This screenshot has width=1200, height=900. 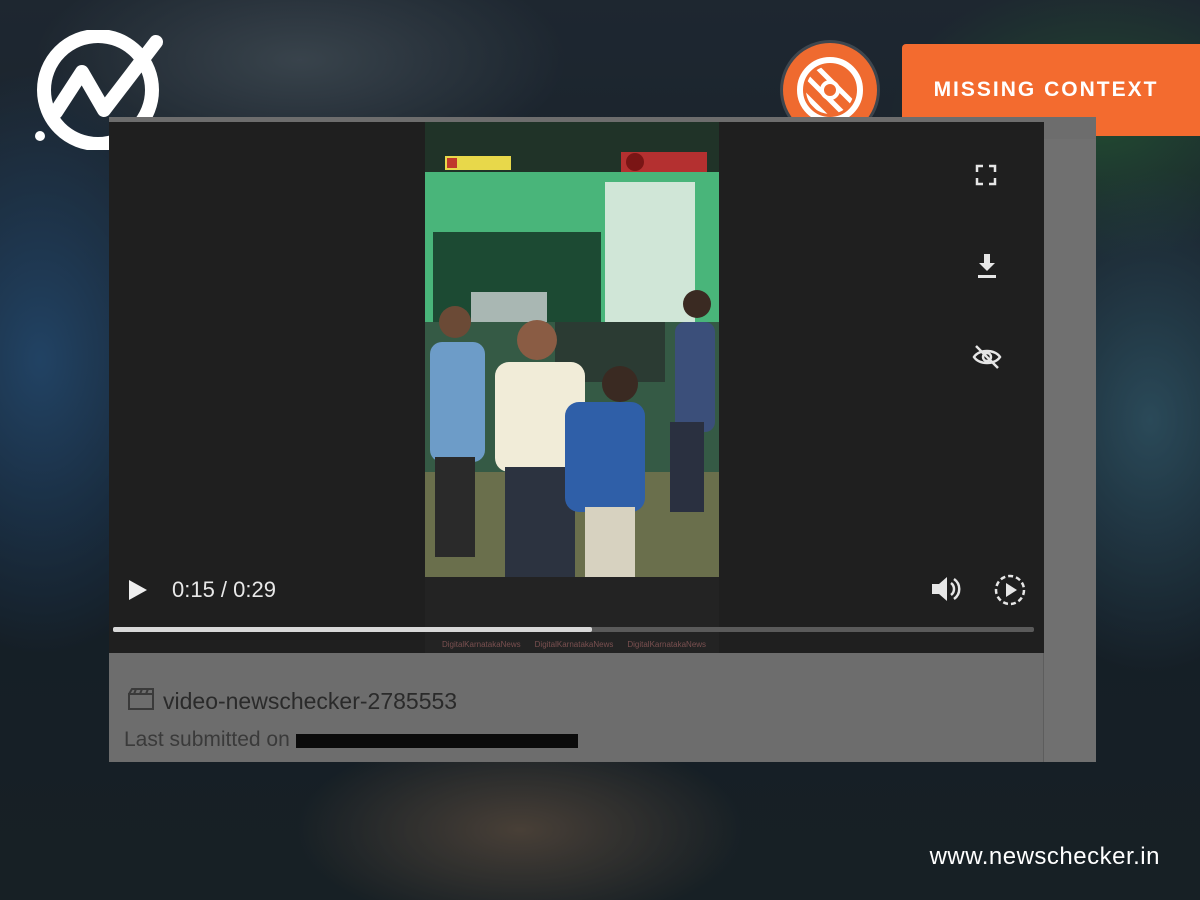 I want to click on redaction-bar, so click(x=436, y=741).